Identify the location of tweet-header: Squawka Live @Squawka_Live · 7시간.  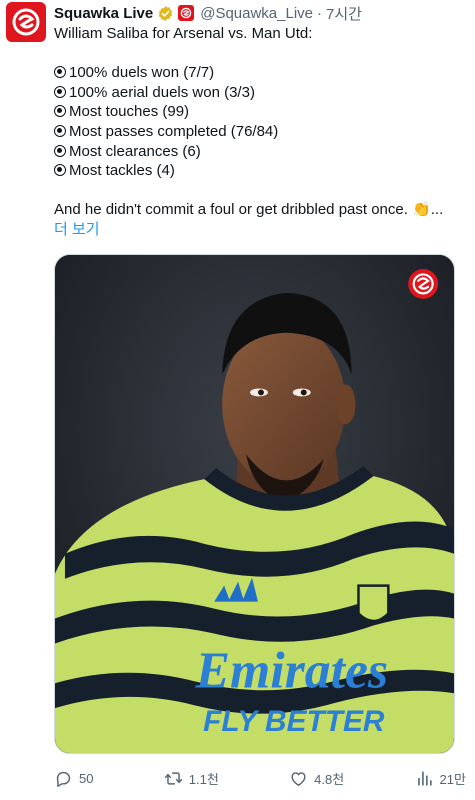
(208, 13).